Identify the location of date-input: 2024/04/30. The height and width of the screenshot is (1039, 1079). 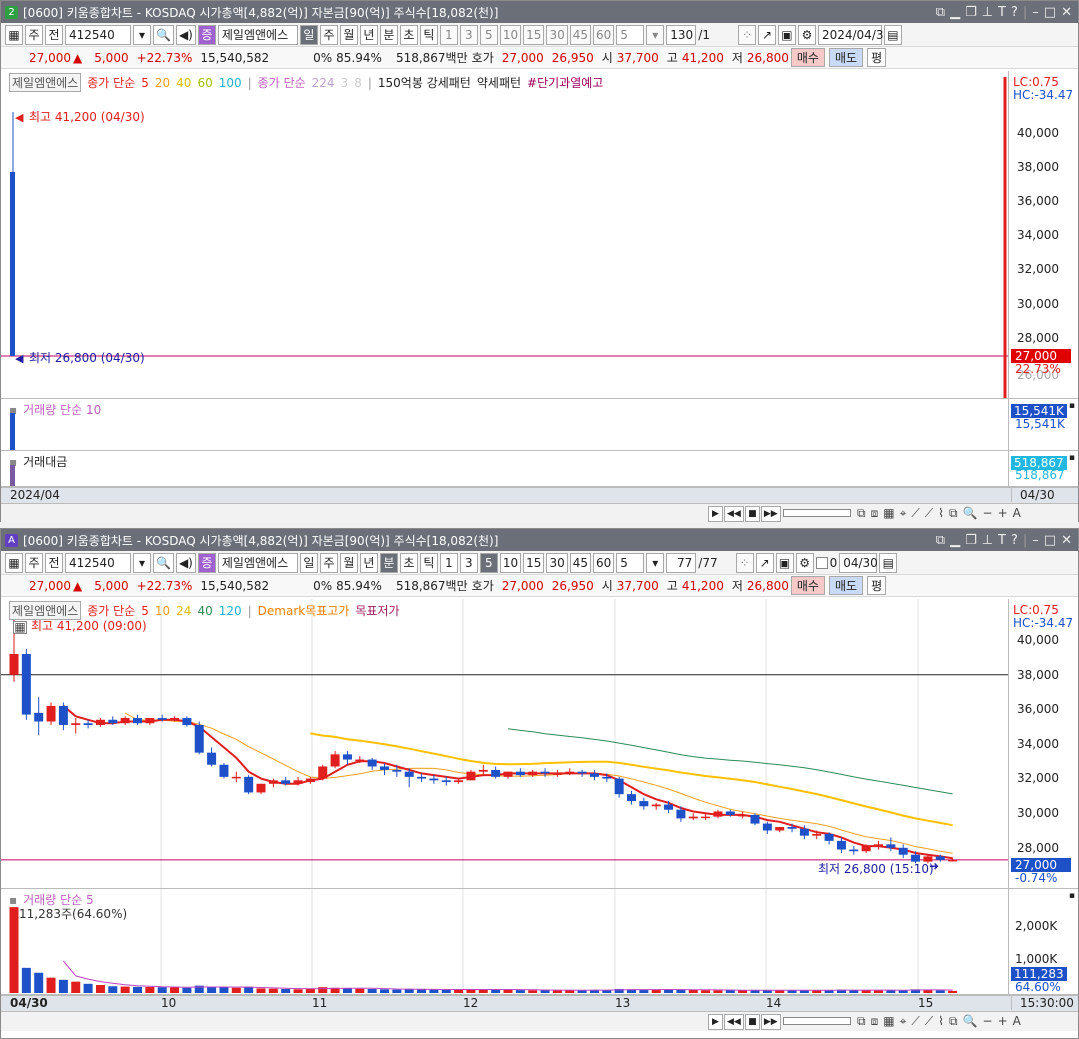
(854, 34).